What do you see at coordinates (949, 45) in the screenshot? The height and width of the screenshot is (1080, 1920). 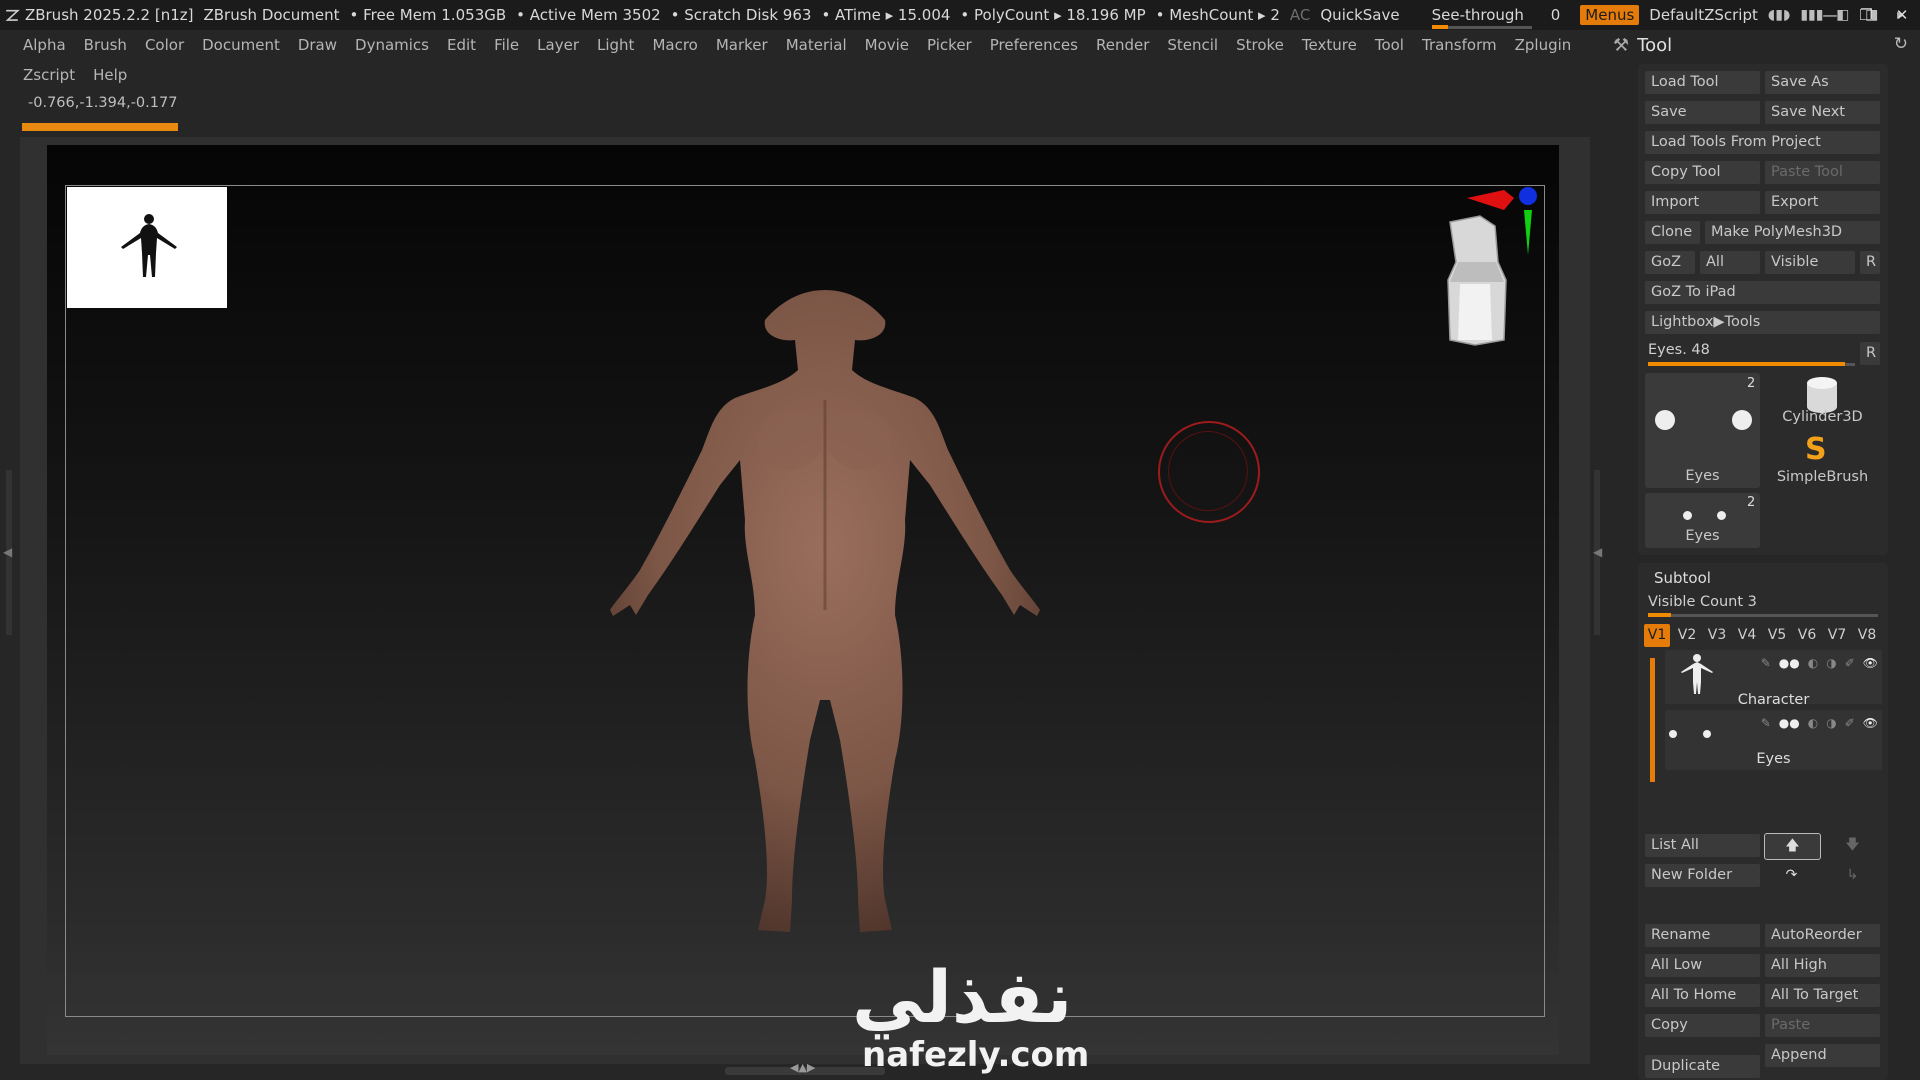 I see `menu-picker: Picker` at bounding box center [949, 45].